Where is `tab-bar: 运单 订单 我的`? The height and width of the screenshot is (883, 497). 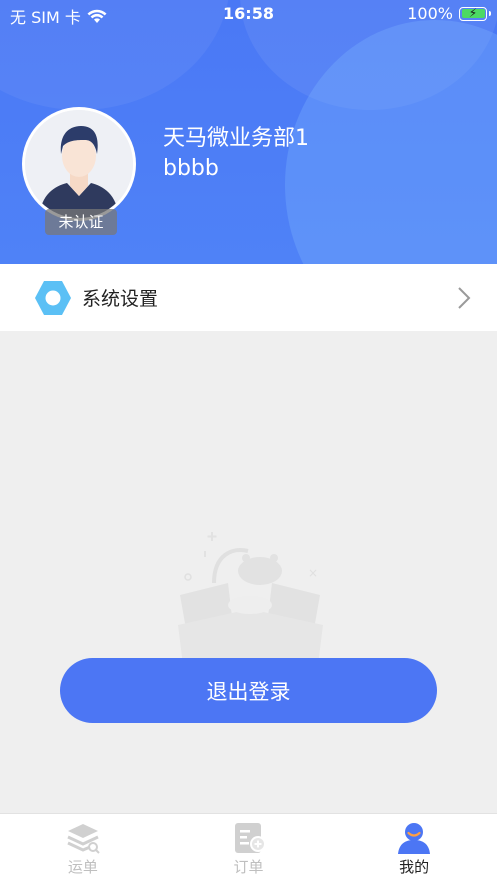
tab-bar: 运单 订单 我的 is located at coordinates (248, 848).